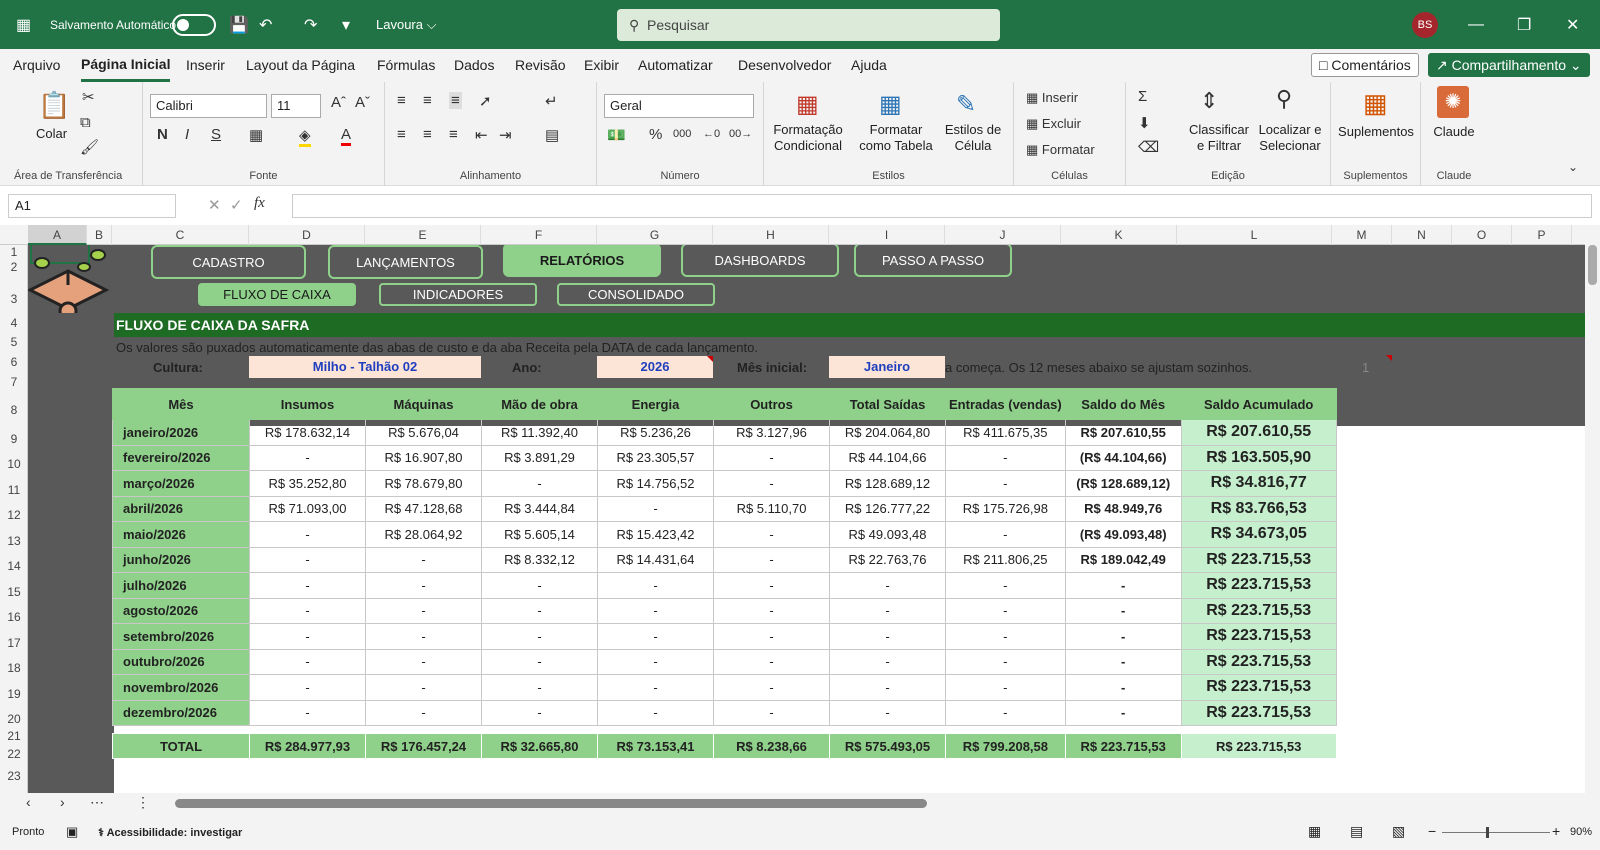 The image size is (1600, 850). What do you see at coordinates (1425, 25) in the screenshot?
I see `avatar: BS` at bounding box center [1425, 25].